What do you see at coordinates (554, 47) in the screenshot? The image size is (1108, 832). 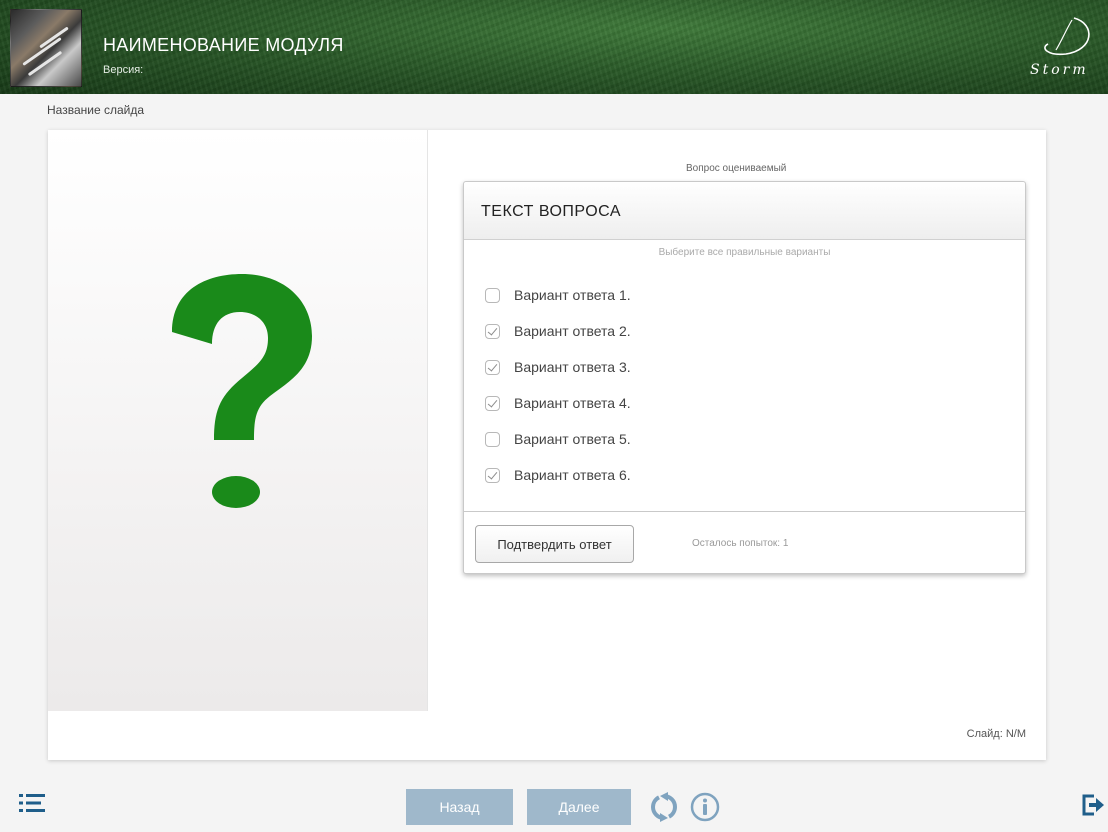 I see `header-bar: НАИМЕНОВАНИЕ МОДУЛЯ Версия: Storm` at bounding box center [554, 47].